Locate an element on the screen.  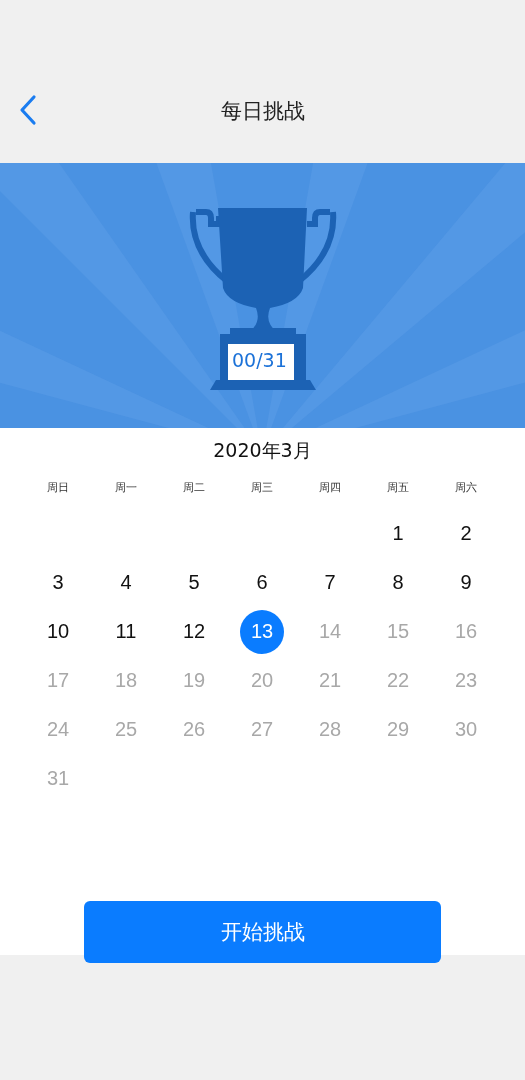
calendar-day: 4 is located at coordinates (126, 582).